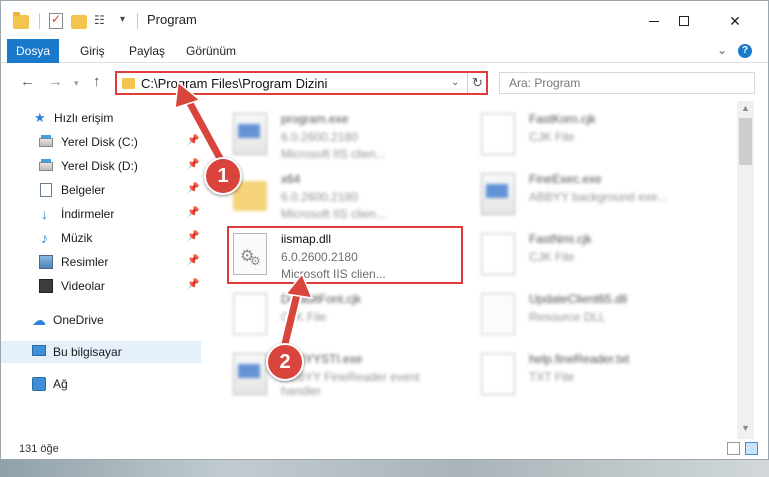 This screenshot has width=769, height=477. What do you see at coordinates (172, 19) in the screenshot?
I see `window-title: Program` at bounding box center [172, 19].